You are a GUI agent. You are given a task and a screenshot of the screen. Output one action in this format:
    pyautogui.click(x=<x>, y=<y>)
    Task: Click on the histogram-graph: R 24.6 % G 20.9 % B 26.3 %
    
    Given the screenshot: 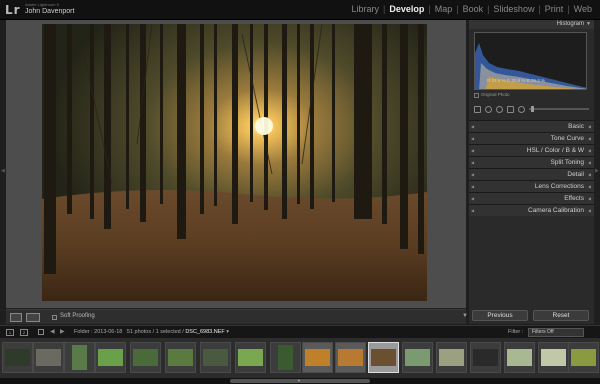 What is the action you would take?
    pyautogui.click(x=530, y=61)
    